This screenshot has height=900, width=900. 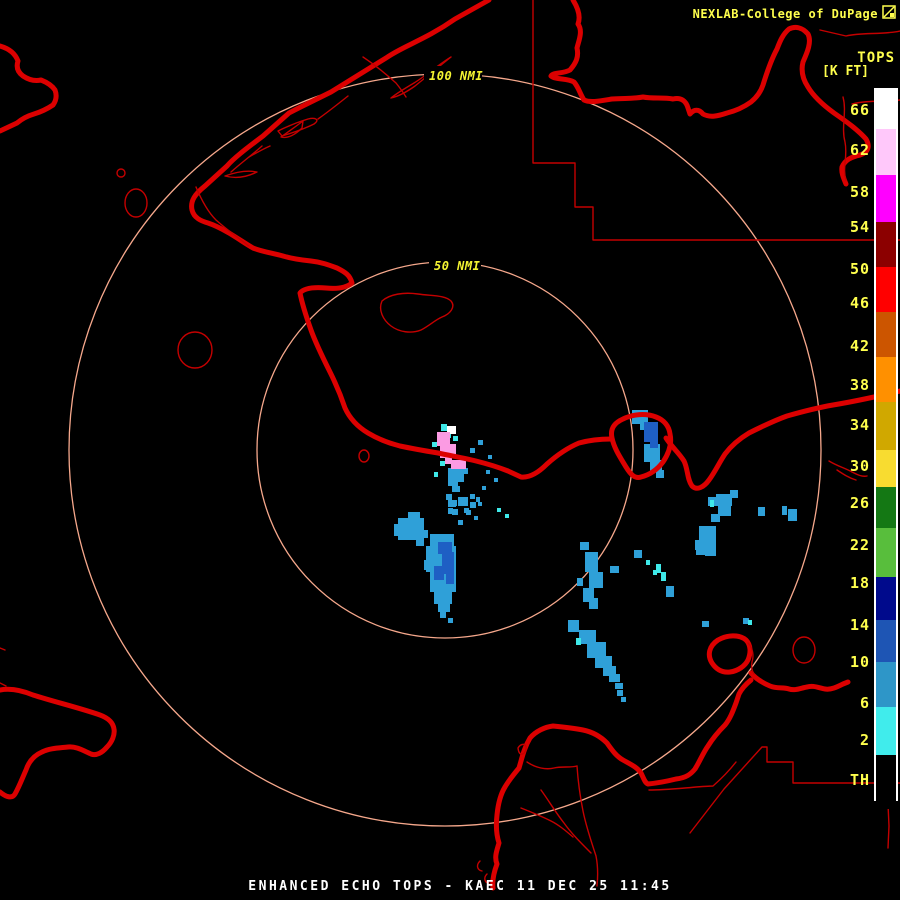 What do you see at coordinates (859, 150) in the screenshot?
I see `legend-tick-62: 62` at bounding box center [859, 150].